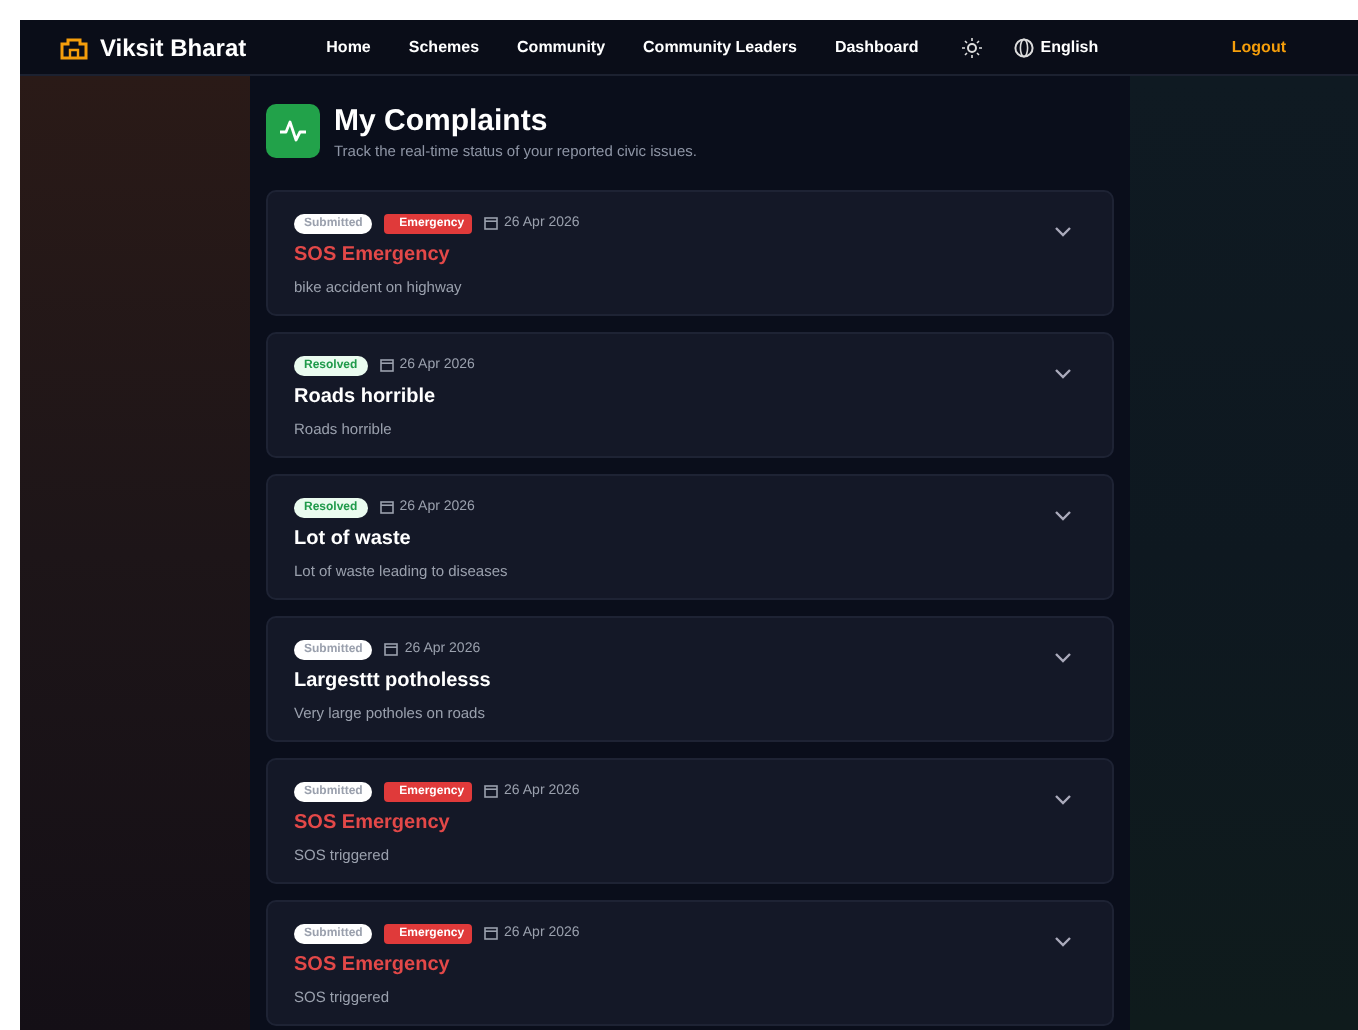 This screenshot has width=1358, height=1030. What do you see at coordinates (393, 682) in the screenshot?
I see `complaint-title: Largesttt potholesss` at bounding box center [393, 682].